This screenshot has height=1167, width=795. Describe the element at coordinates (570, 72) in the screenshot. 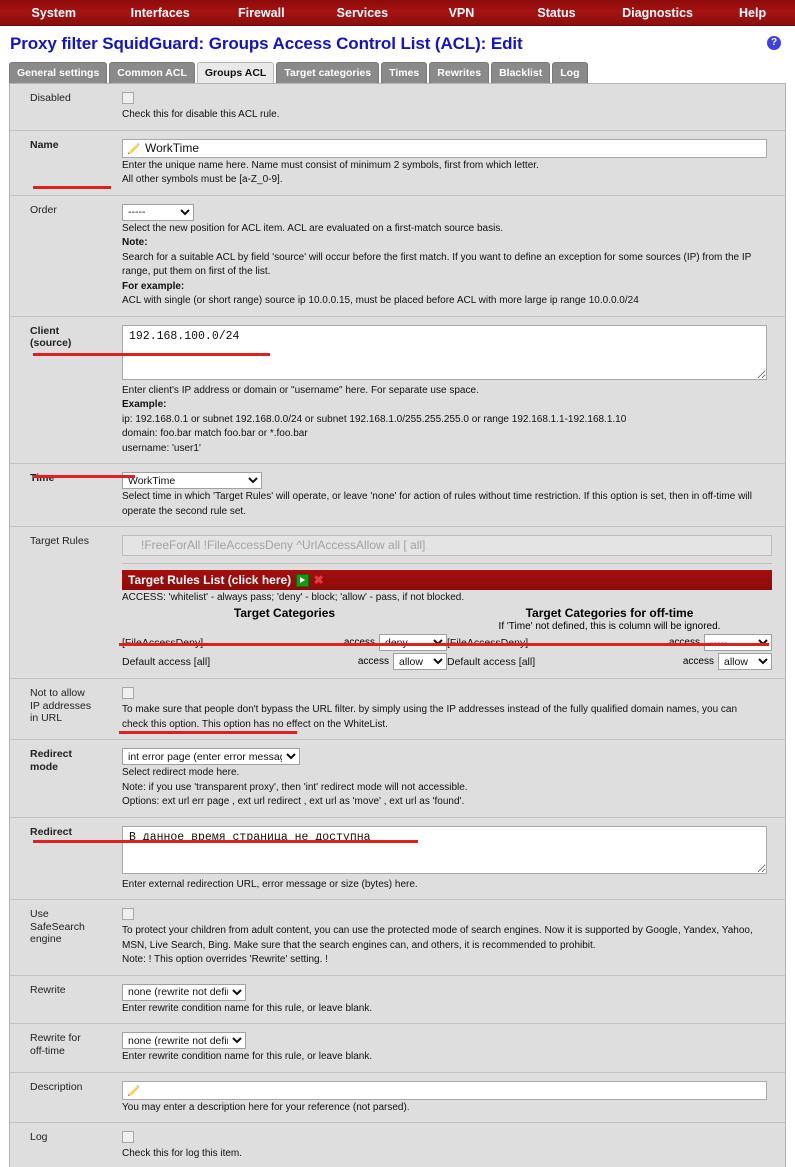

I see `tab-log: Log` at that location.